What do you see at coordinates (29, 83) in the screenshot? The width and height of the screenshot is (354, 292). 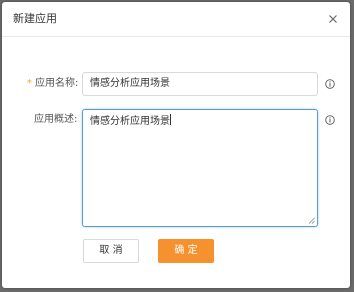 I see `required-mark: *` at bounding box center [29, 83].